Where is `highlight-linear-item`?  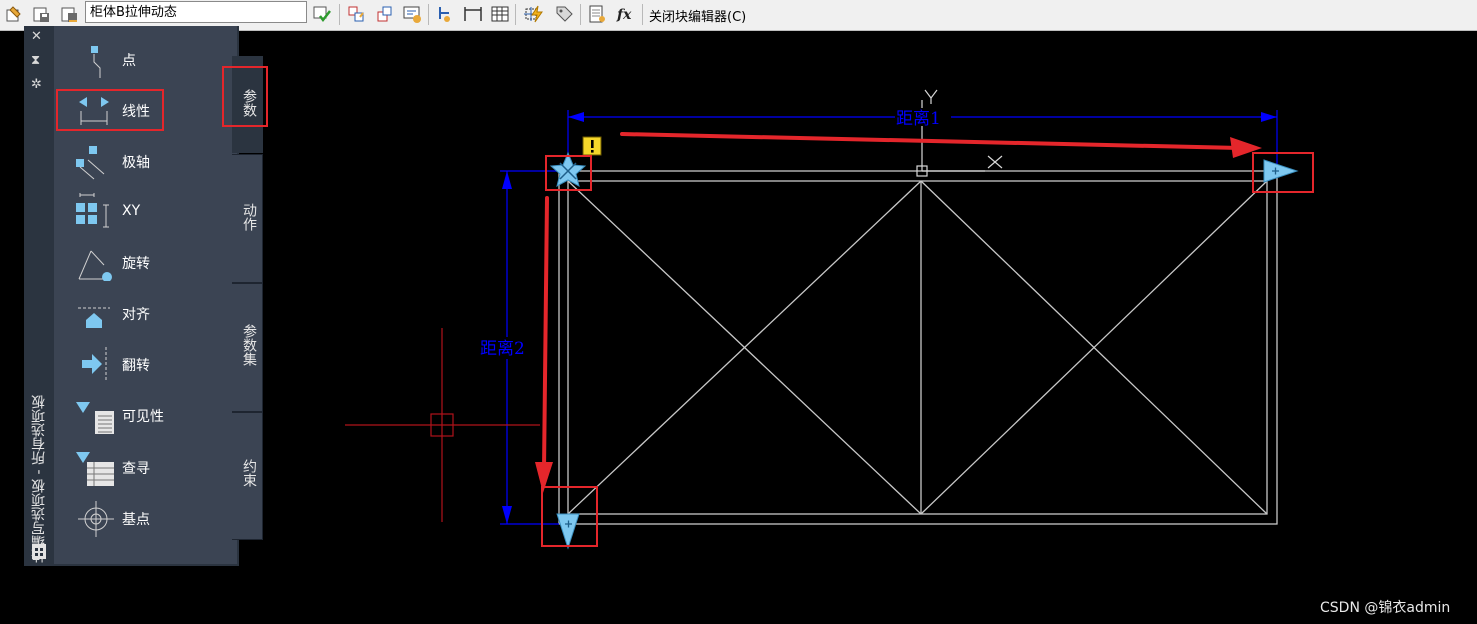 highlight-linear-item is located at coordinates (110, 110).